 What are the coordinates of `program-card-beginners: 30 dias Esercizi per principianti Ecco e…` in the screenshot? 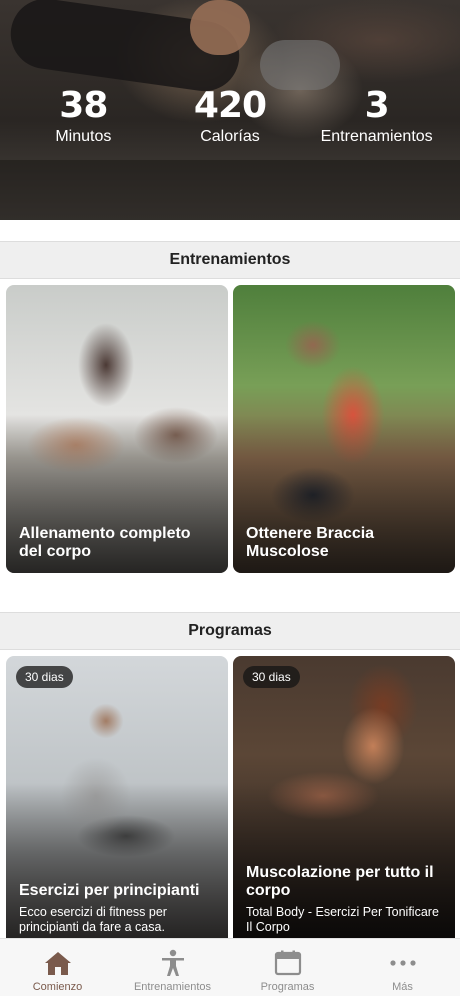 It's located at (117, 797).